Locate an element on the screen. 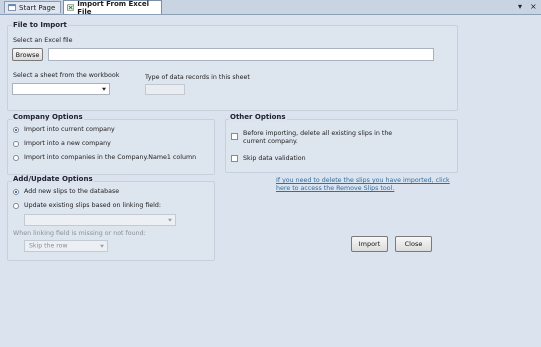 The height and width of the screenshot is (347, 541). tab-import-from-excel: Import From Excel File is located at coordinates (112, 8).